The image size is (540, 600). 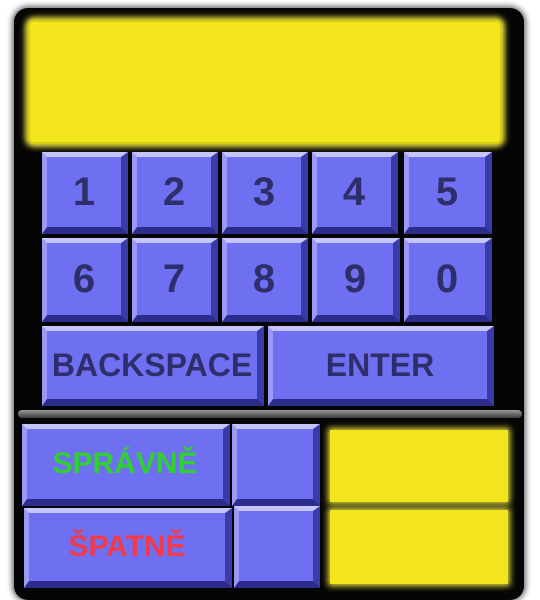 I want to click on key-1: 1, so click(x=85, y=193).